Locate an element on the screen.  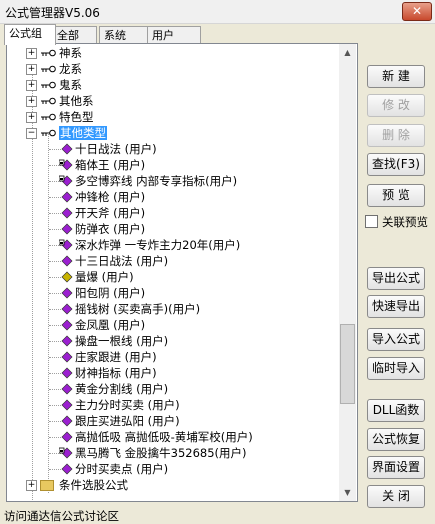
tree-formula-item: 金凤凰 (用户) is located at coordinates (110, 325).